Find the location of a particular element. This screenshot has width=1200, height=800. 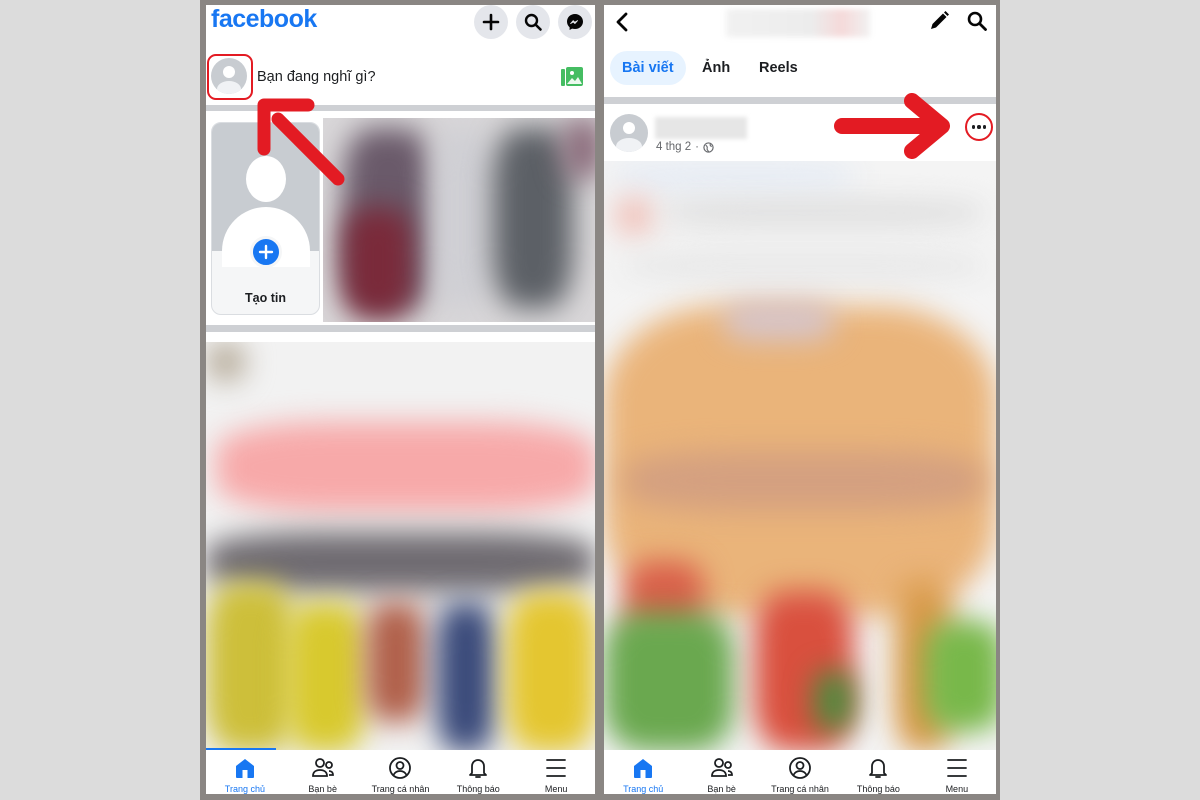

top-bar is located at coordinates (800, 25).